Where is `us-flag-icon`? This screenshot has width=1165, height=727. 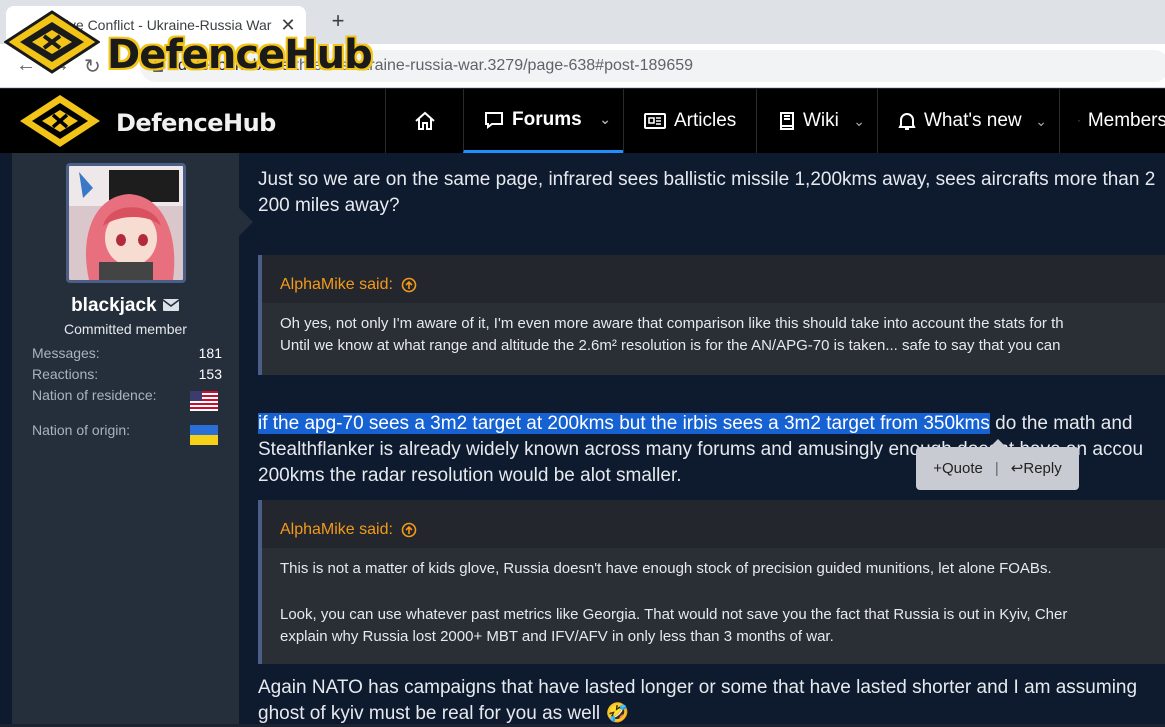 us-flag-icon is located at coordinates (204, 401).